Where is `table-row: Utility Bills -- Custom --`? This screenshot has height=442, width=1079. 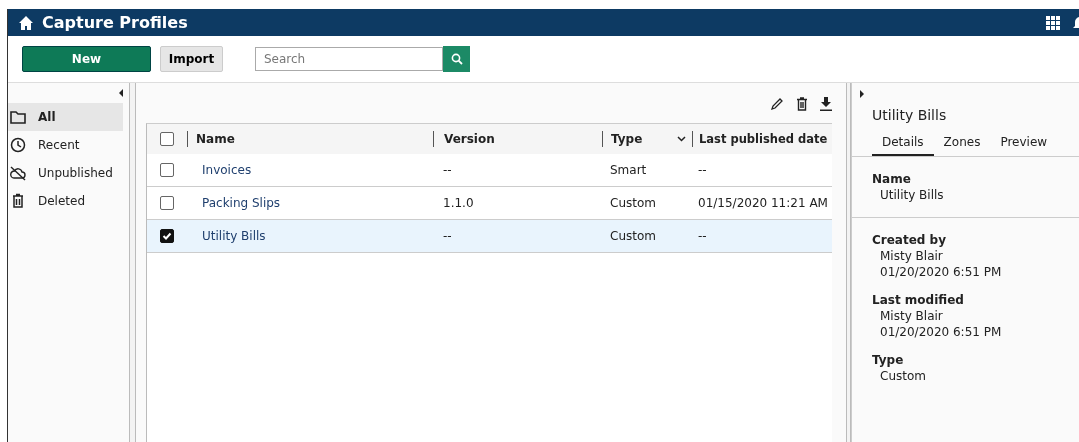
table-row: Utility Bills -- Custom -- is located at coordinates (489, 236).